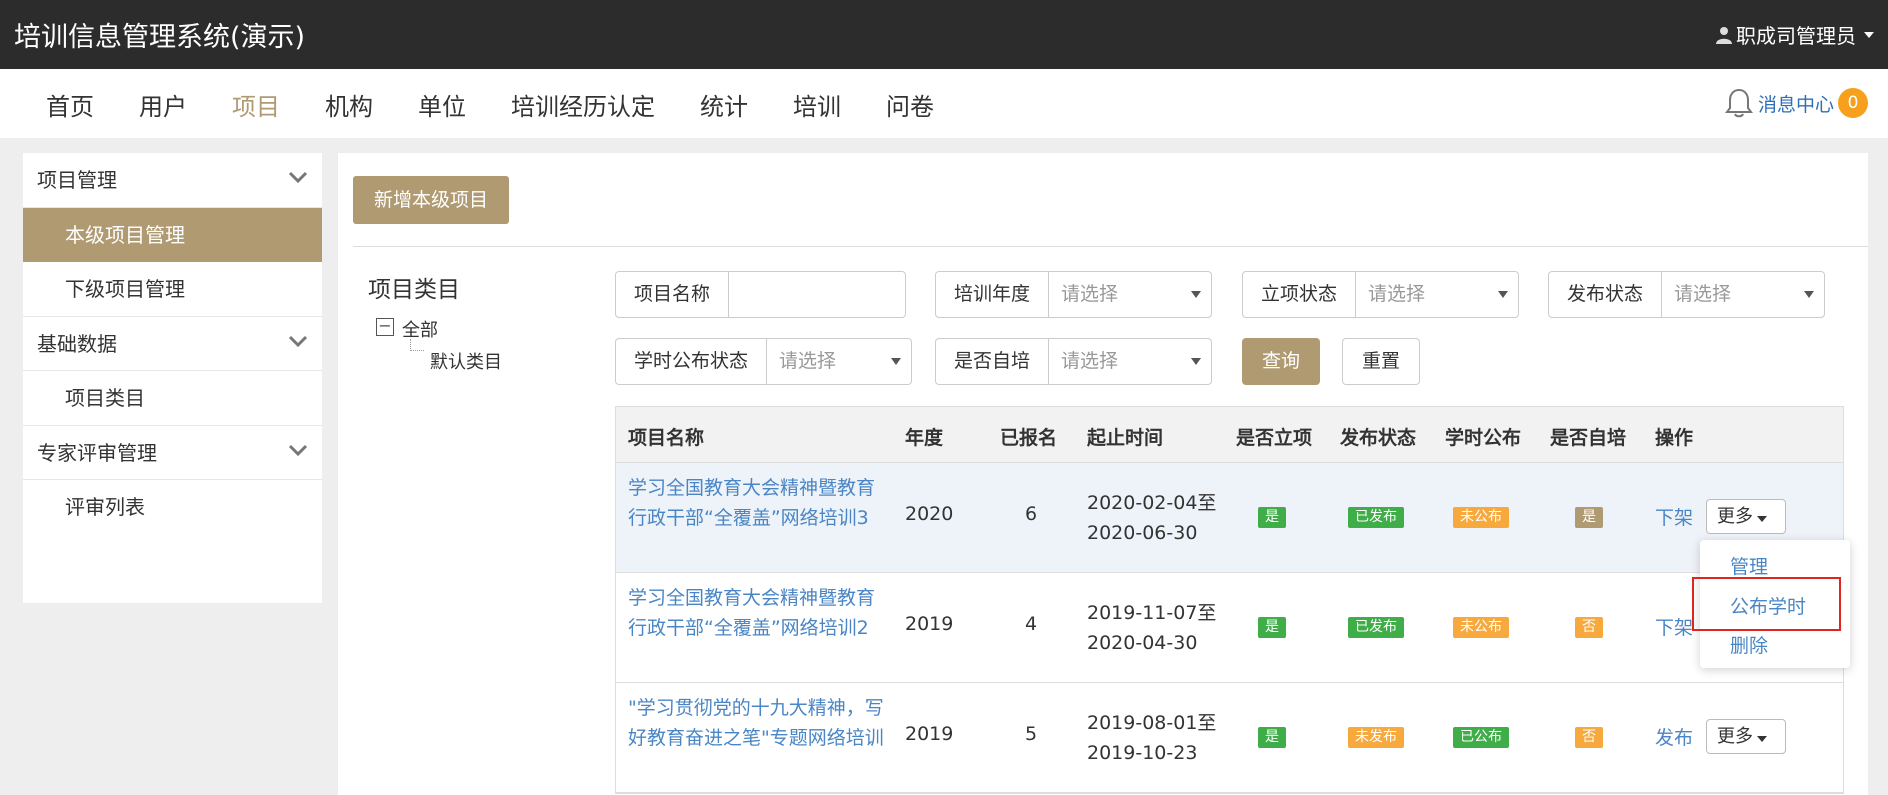 Image resolution: width=1888 pixels, height=795 pixels. Describe the element at coordinates (1151, 518) in the screenshot. I see `row-dates: 2020-02-04至 2020-06-30` at that location.